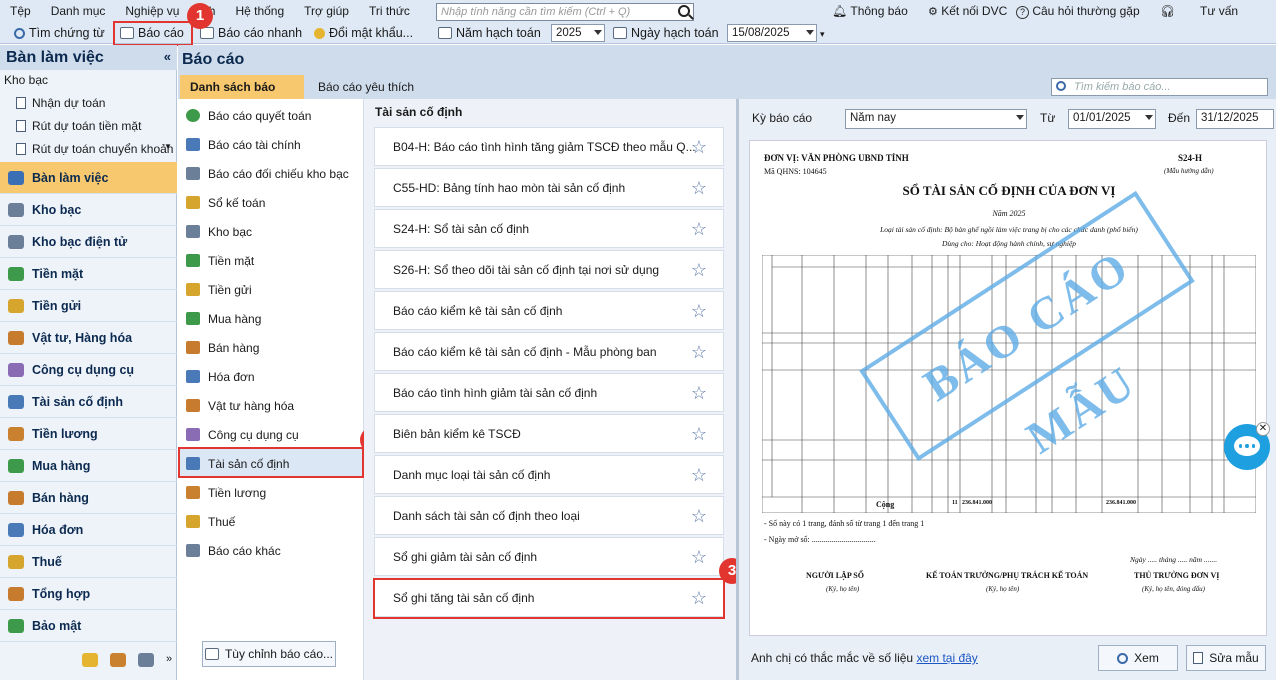  I want to click on fiscal-year-select: 2025, so click(578, 33).